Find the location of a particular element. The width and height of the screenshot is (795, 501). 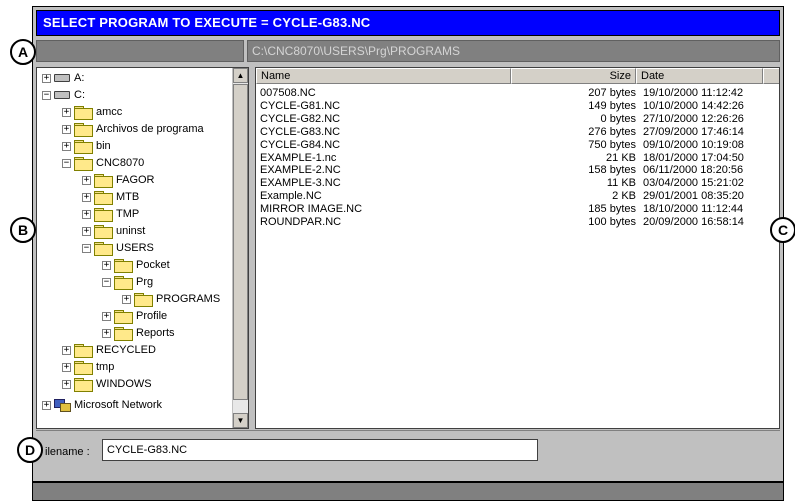

tree-item: + Archivos de programa is located at coordinates (133, 129).